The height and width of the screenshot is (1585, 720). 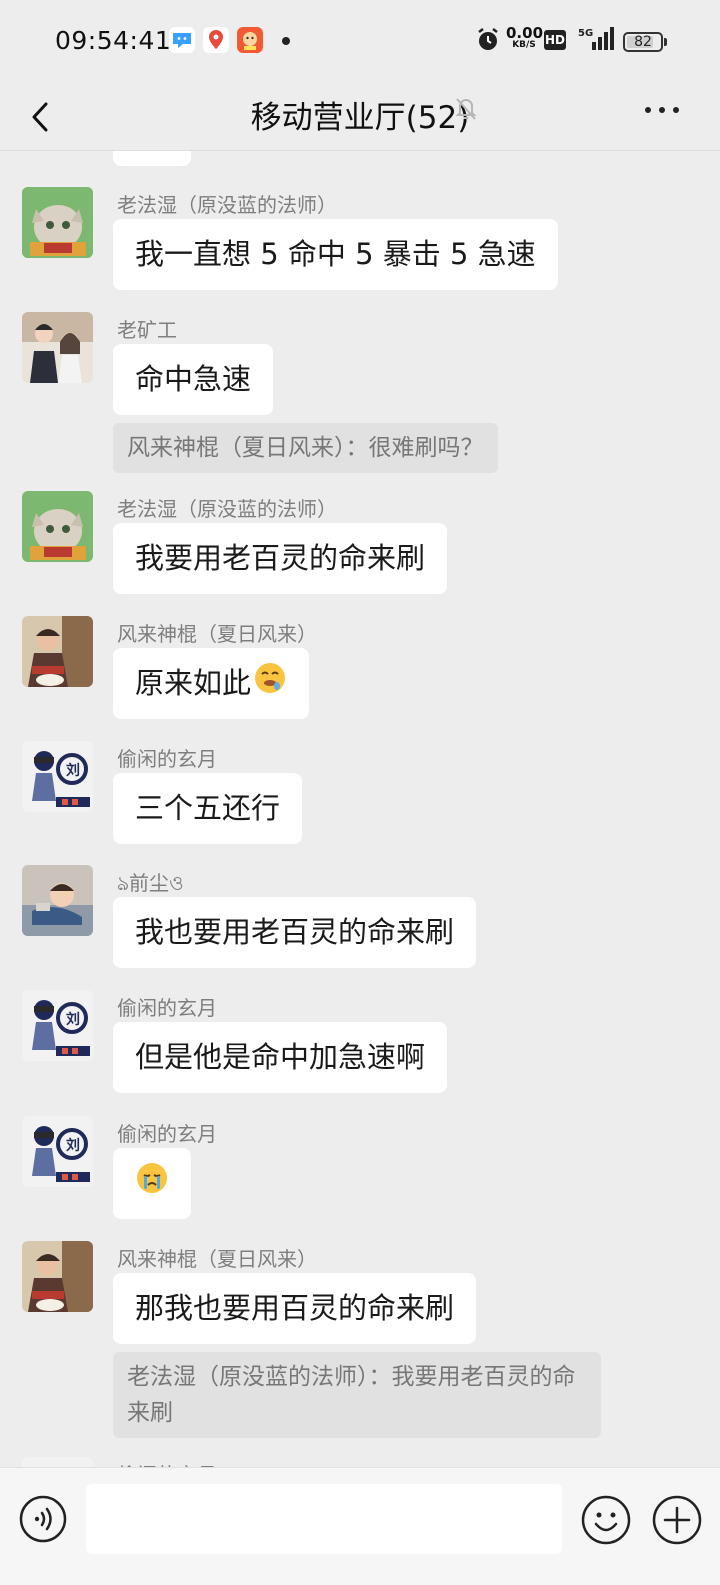 I want to click on input-bar, so click(x=360, y=1526).